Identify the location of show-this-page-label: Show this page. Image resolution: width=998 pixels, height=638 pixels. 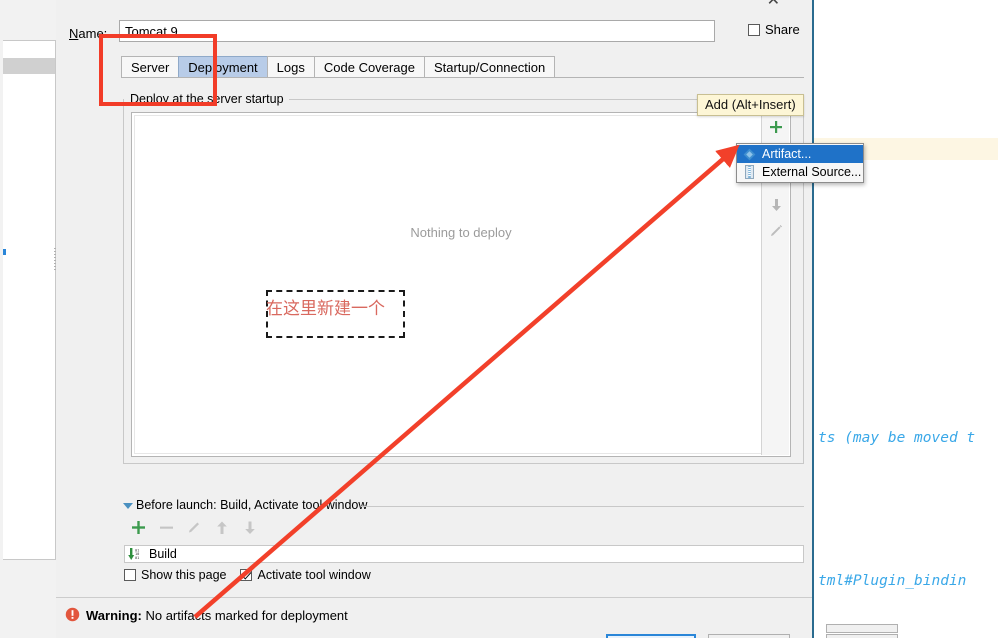
(184, 575).